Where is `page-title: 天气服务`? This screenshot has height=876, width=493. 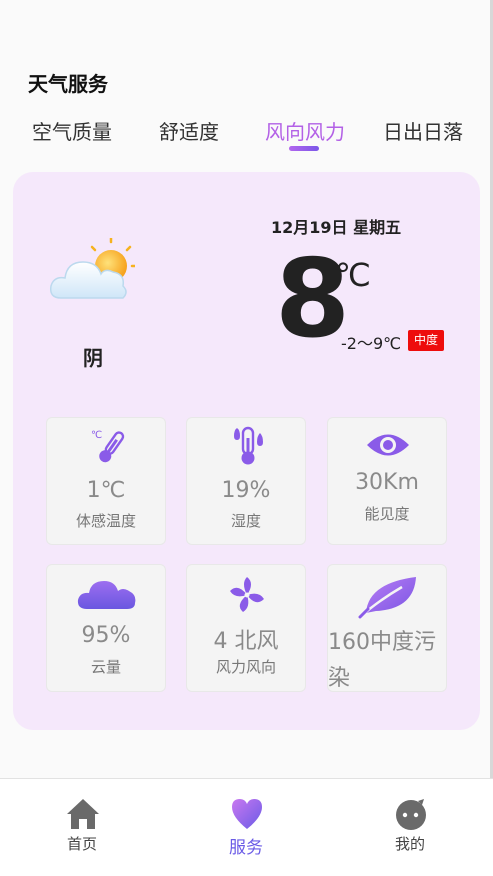 page-title: 天气服务 is located at coordinates (68, 84).